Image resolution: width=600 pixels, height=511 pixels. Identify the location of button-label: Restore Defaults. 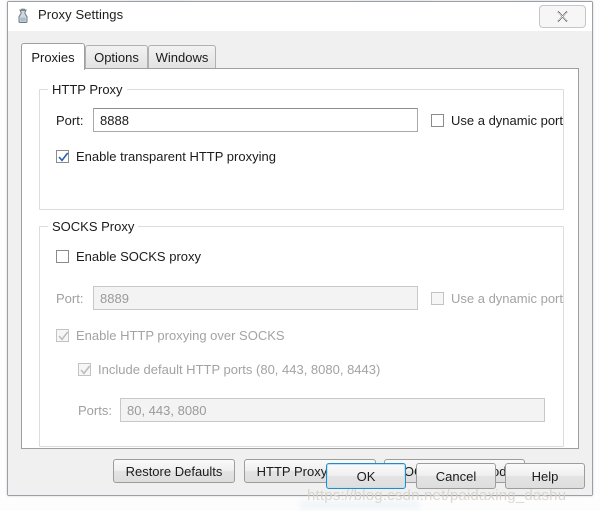
(174, 471).